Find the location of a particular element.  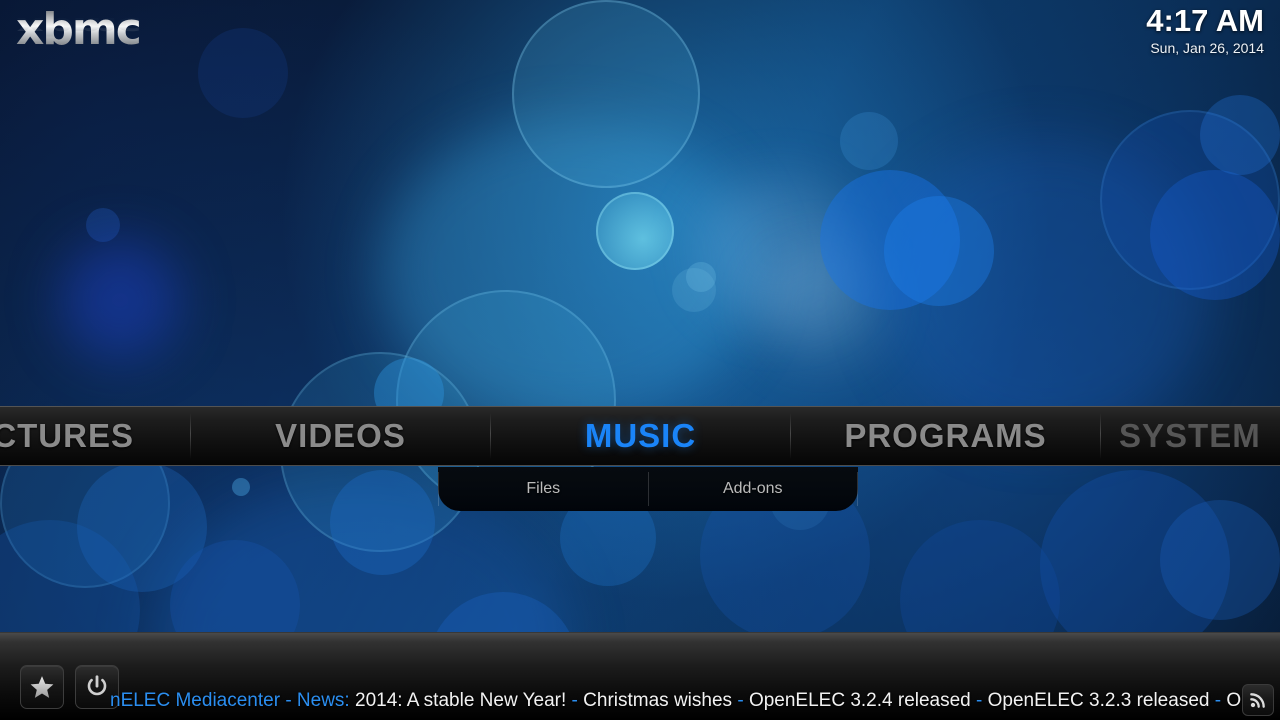

favourites-button is located at coordinates (42, 687).